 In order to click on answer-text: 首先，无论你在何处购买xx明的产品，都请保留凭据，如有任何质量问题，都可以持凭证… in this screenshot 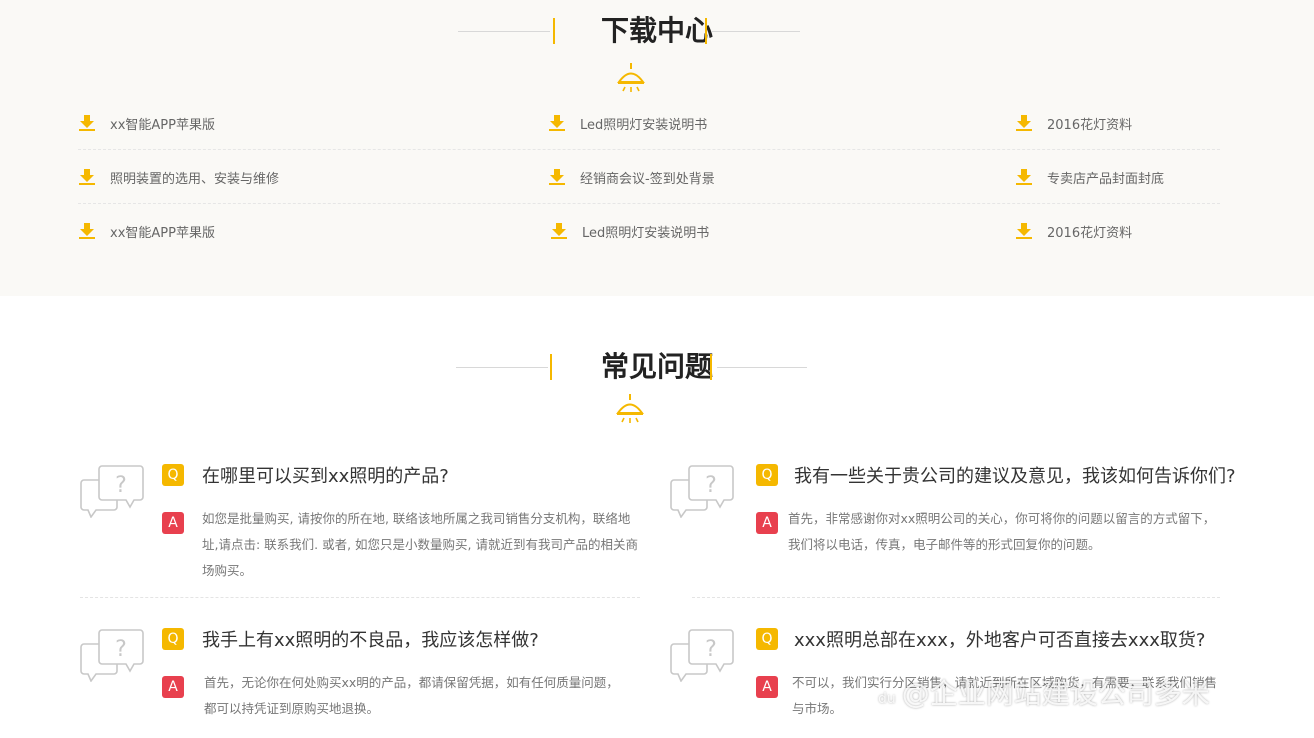, I will do `click(411, 695)`.